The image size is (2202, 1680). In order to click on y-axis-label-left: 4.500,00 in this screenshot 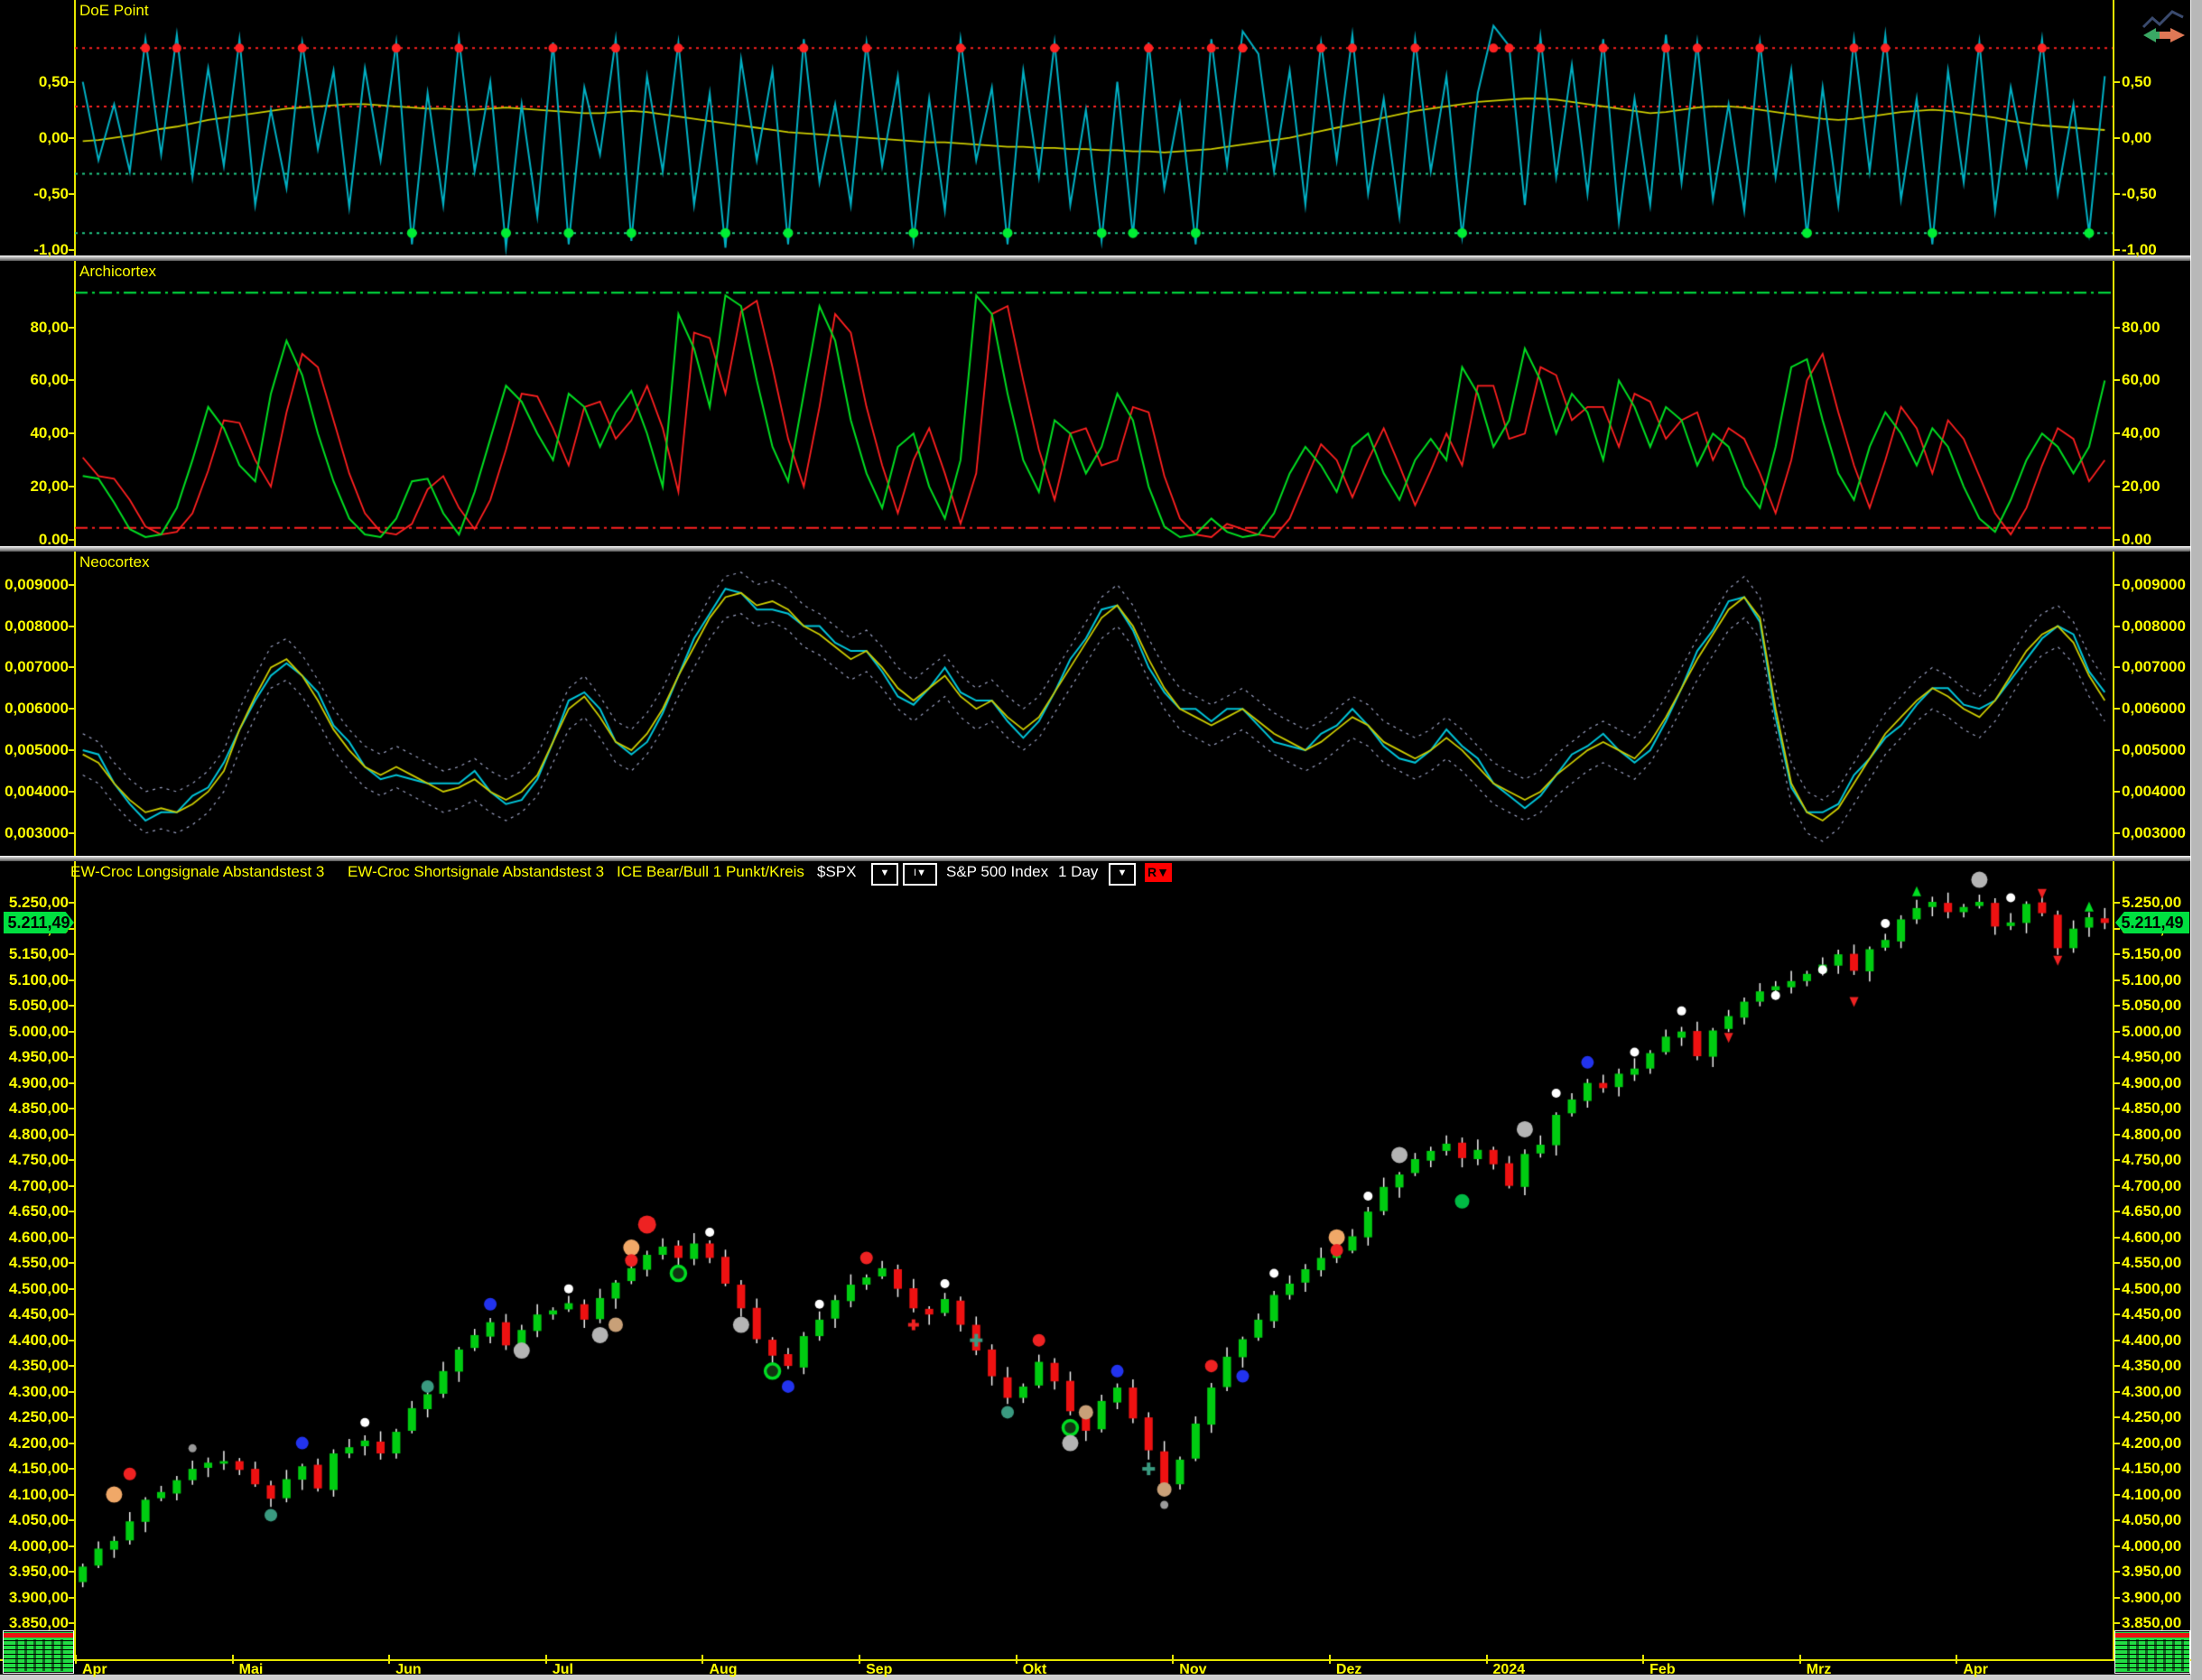, I will do `click(38, 1288)`.